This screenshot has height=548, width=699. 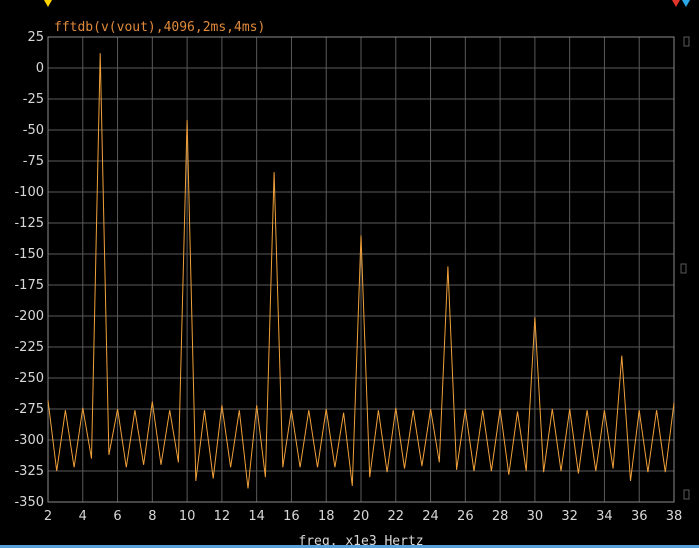 I want to click on y-tick-label: -300, so click(x=29, y=440).